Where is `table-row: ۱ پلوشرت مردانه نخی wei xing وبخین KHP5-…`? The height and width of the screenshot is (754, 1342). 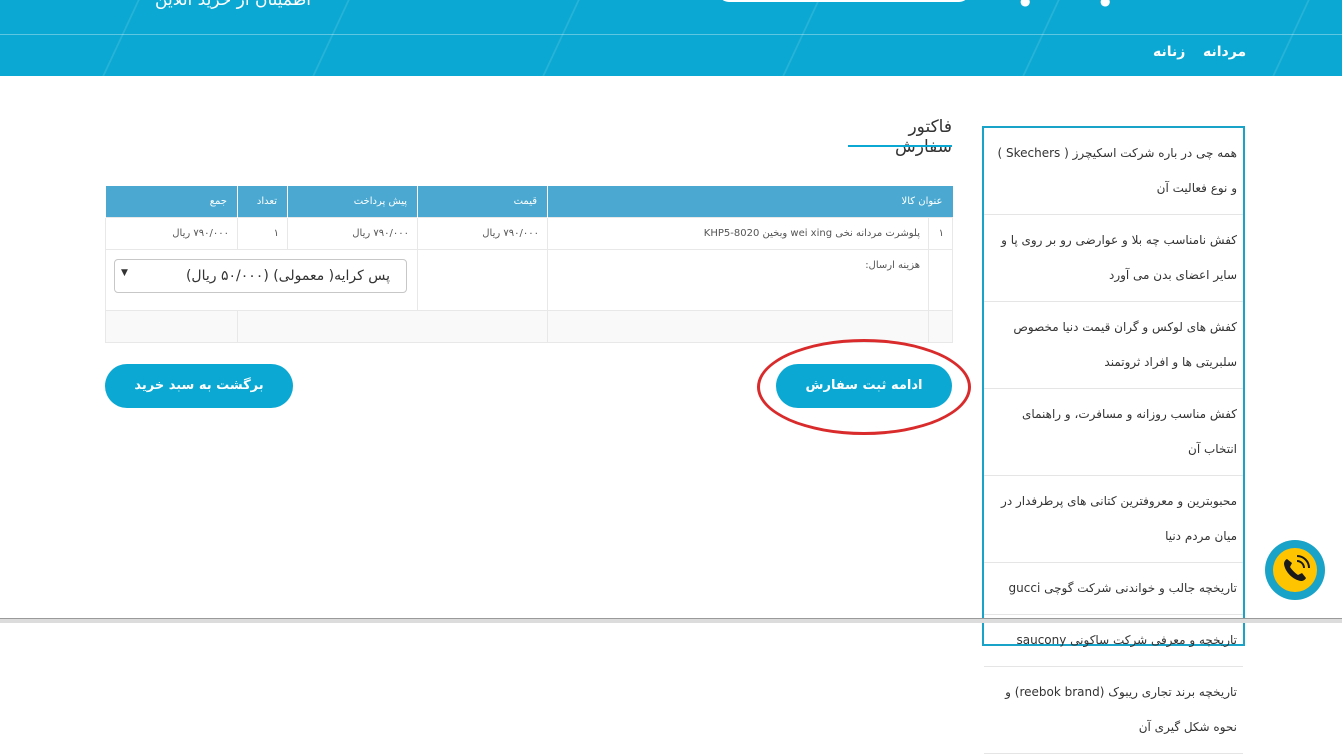
table-row: ۱ پلوشرت مردانه نخی wei xing وبخین KHP5-… is located at coordinates (529, 233).